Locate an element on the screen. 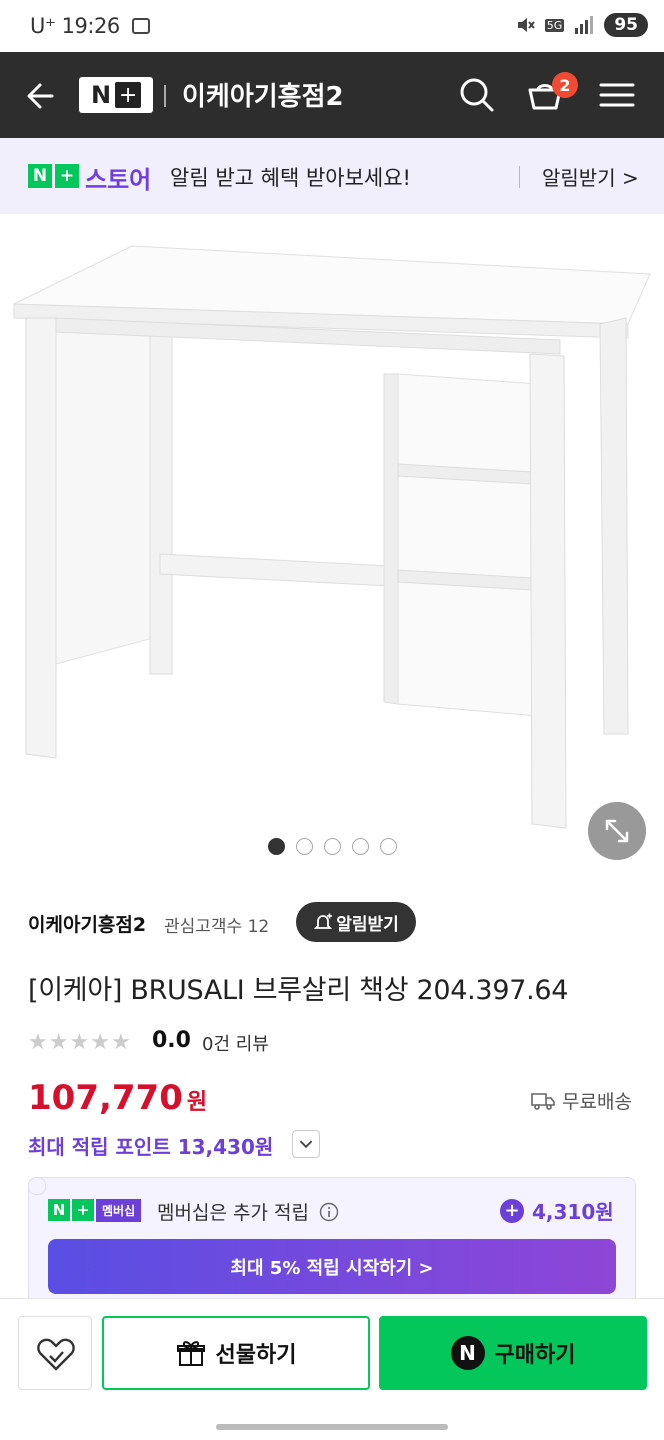 The width and height of the screenshot is (664, 1440). expand-image-icon is located at coordinates (617, 831).